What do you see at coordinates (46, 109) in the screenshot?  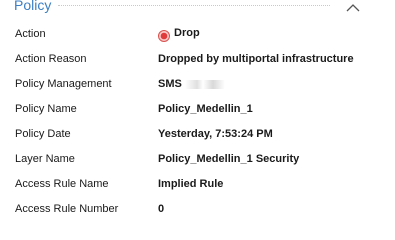 I see `property-label: Policy Name` at bounding box center [46, 109].